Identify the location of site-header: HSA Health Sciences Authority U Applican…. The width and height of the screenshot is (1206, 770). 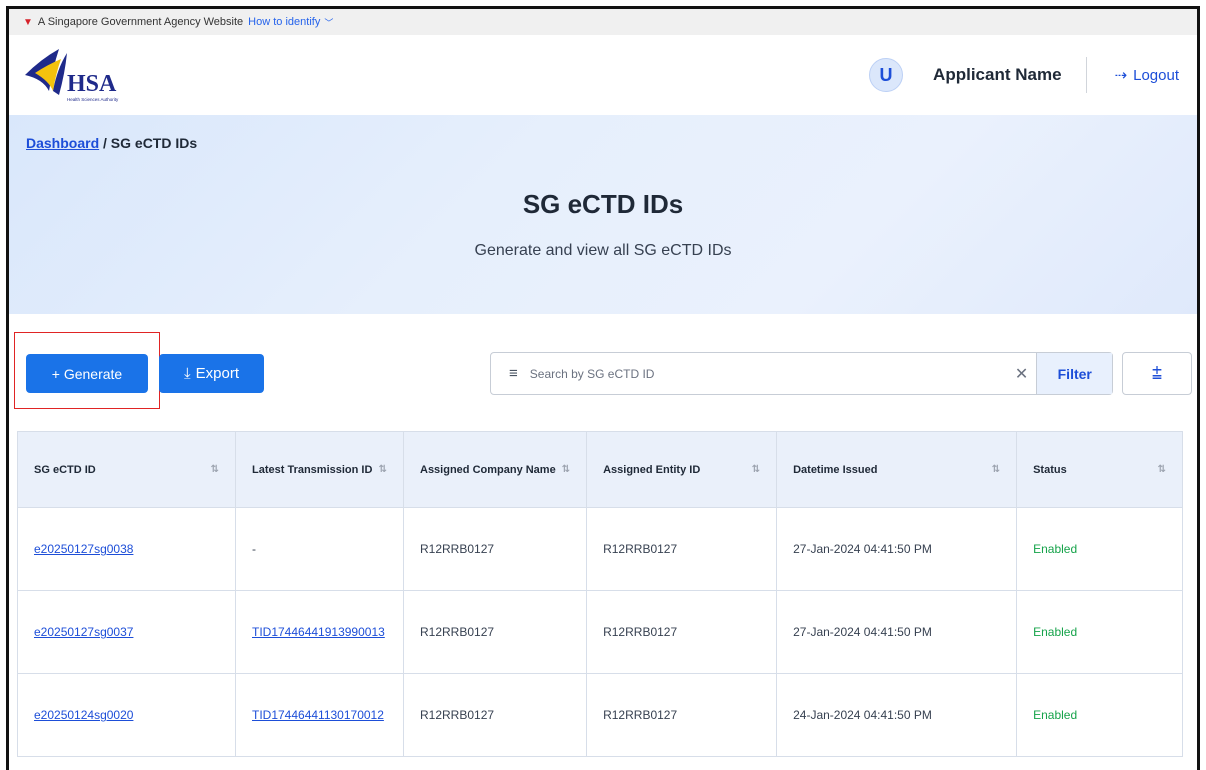
(603, 75).